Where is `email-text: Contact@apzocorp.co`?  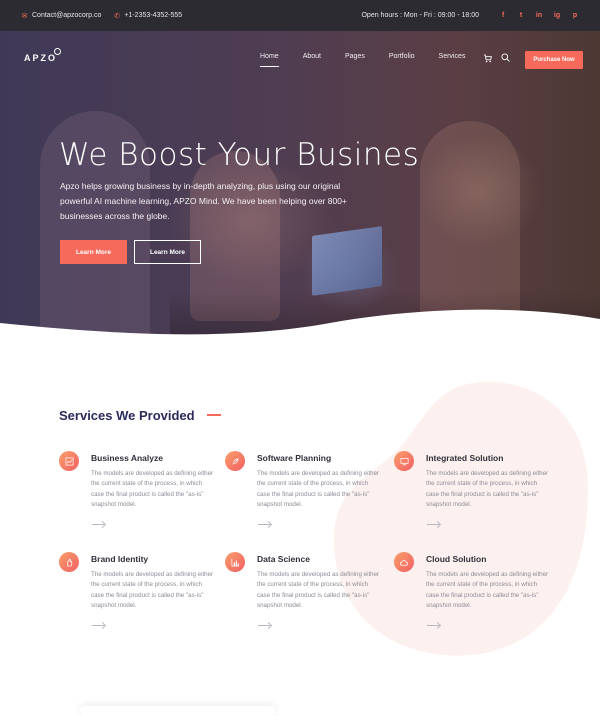
email-text: Contact@apzocorp.co is located at coordinates (66, 15).